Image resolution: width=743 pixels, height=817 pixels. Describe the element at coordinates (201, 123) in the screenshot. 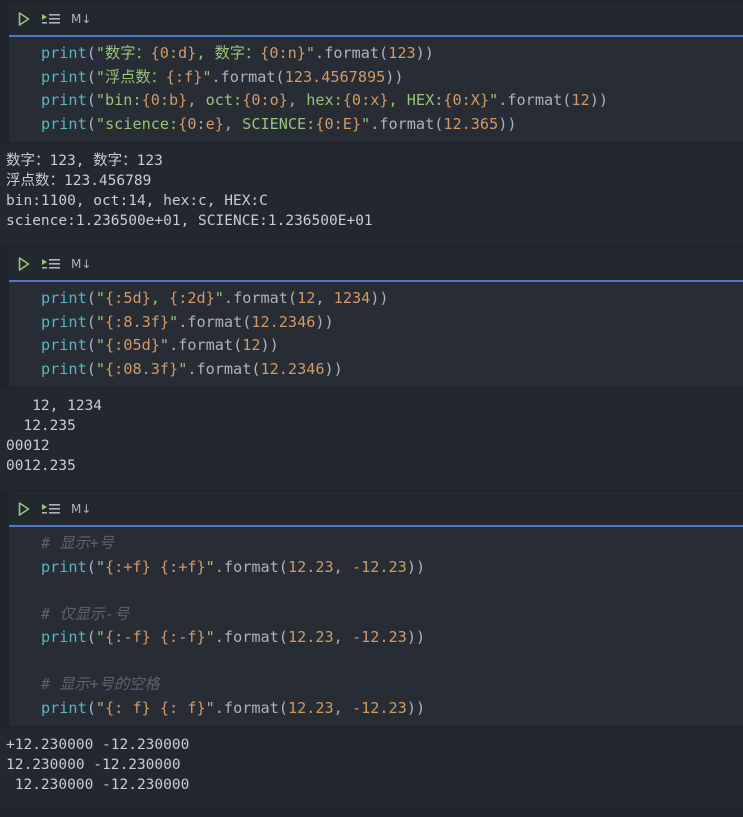

I see `format-spec-token: {0:e}` at that location.